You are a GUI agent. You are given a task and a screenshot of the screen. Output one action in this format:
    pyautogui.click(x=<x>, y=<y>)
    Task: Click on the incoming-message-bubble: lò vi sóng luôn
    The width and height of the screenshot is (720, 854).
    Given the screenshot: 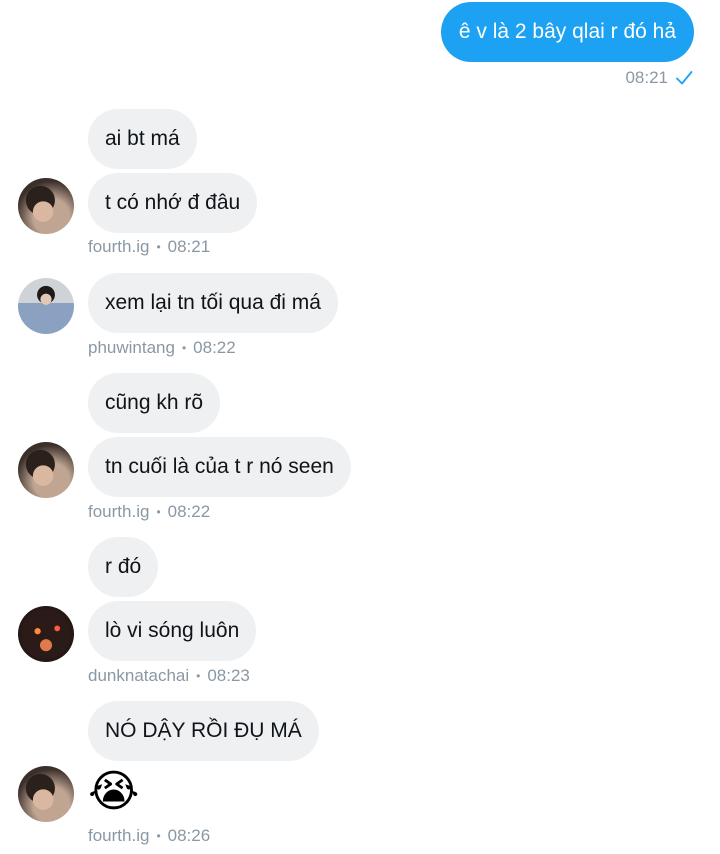 What is the action you would take?
    pyautogui.click(x=172, y=631)
    